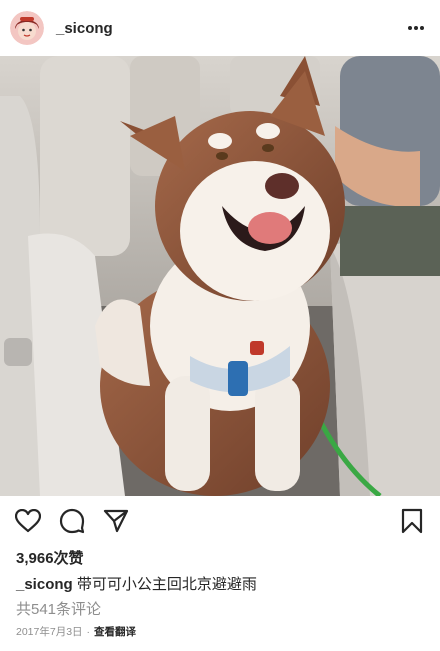 This screenshot has width=440, height=651. Describe the element at coordinates (49, 632) in the screenshot. I see `post-date: 2017年7月3日` at that location.